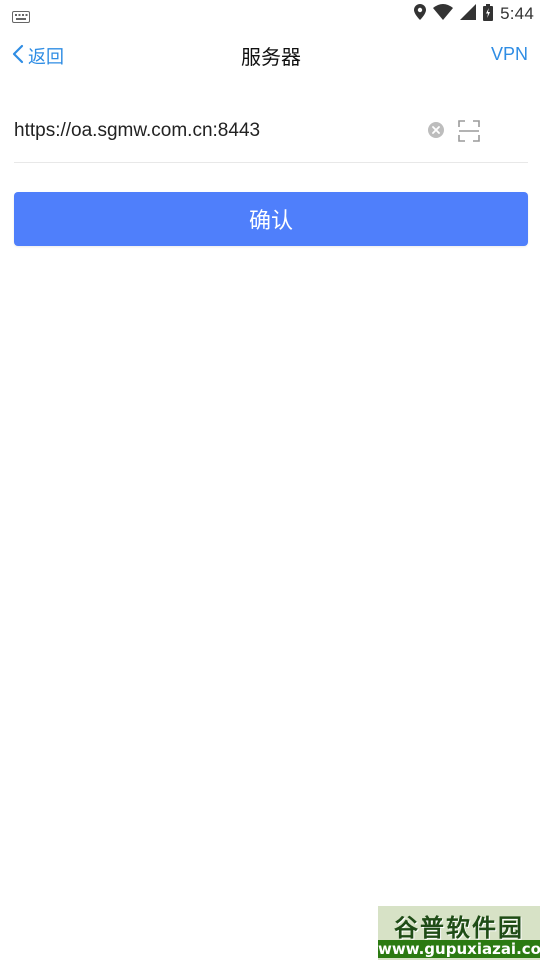 The image size is (542, 962). I want to click on nav-bar: 返回 服务器 VPN, so click(271, 56).